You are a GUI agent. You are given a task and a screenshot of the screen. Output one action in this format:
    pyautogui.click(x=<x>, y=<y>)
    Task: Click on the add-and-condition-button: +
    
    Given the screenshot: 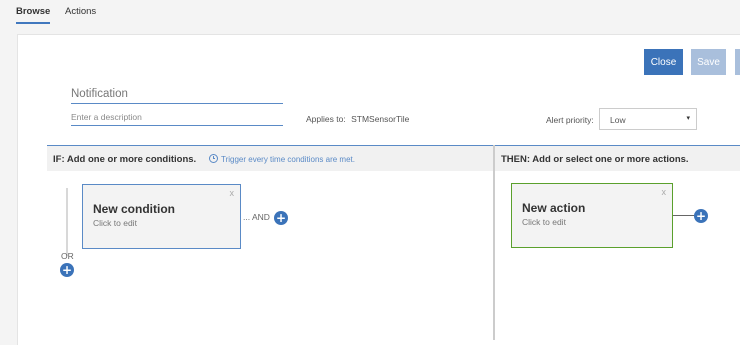 What is the action you would take?
    pyautogui.click(x=281, y=218)
    